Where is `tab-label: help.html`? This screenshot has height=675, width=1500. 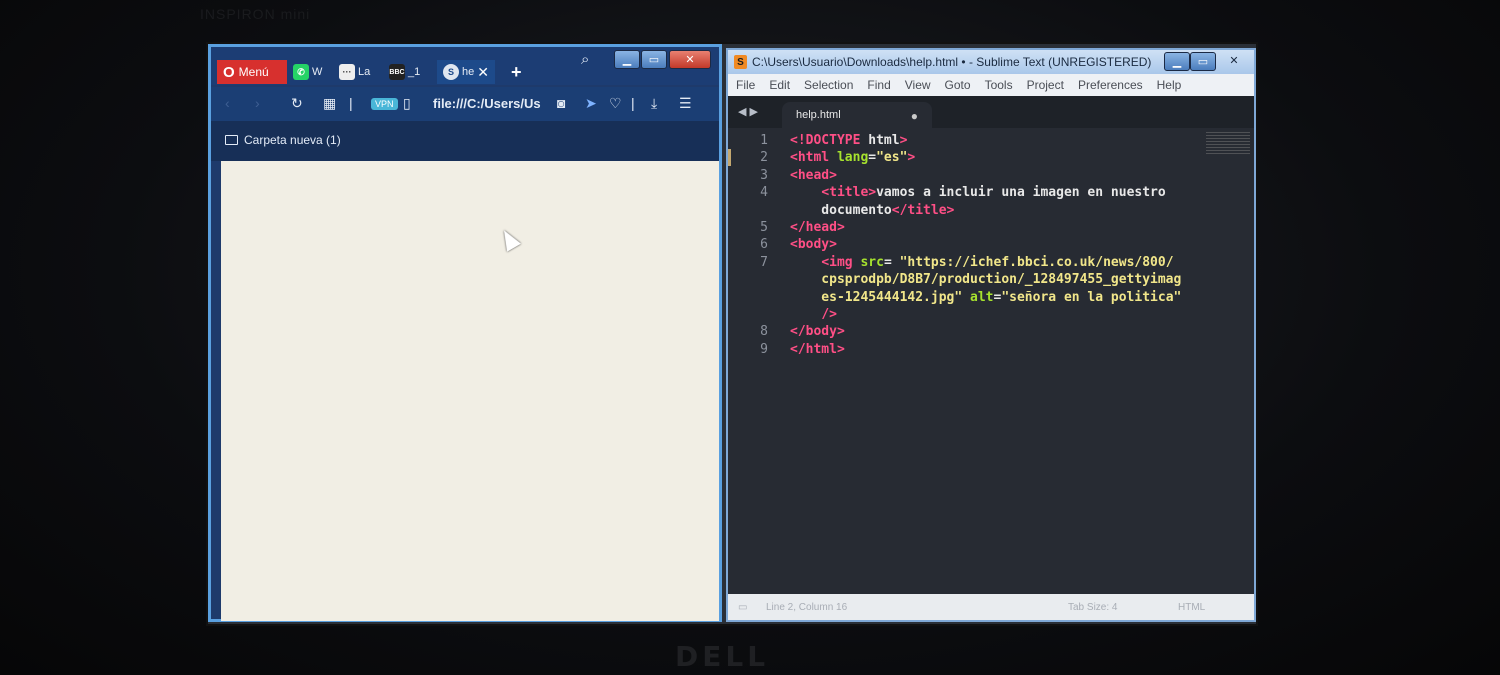
tab-label: help.html is located at coordinates (818, 115).